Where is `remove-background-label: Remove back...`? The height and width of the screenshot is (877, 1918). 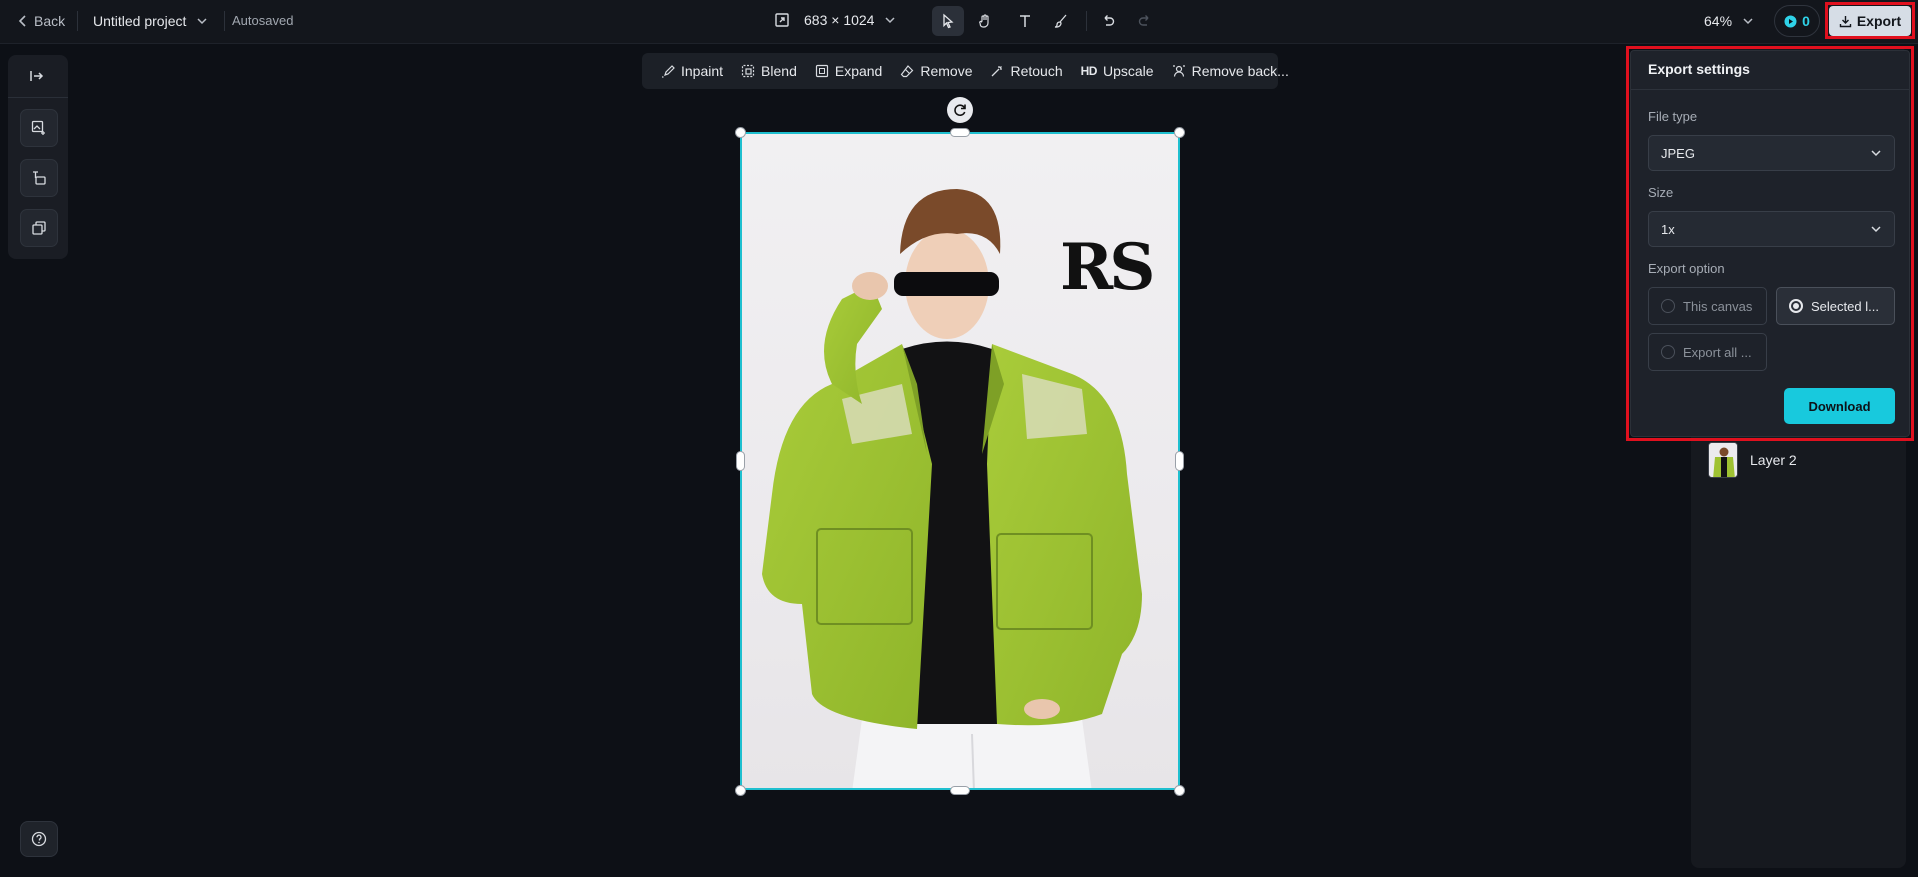 remove-background-label: Remove back... is located at coordinates (1240, 71).